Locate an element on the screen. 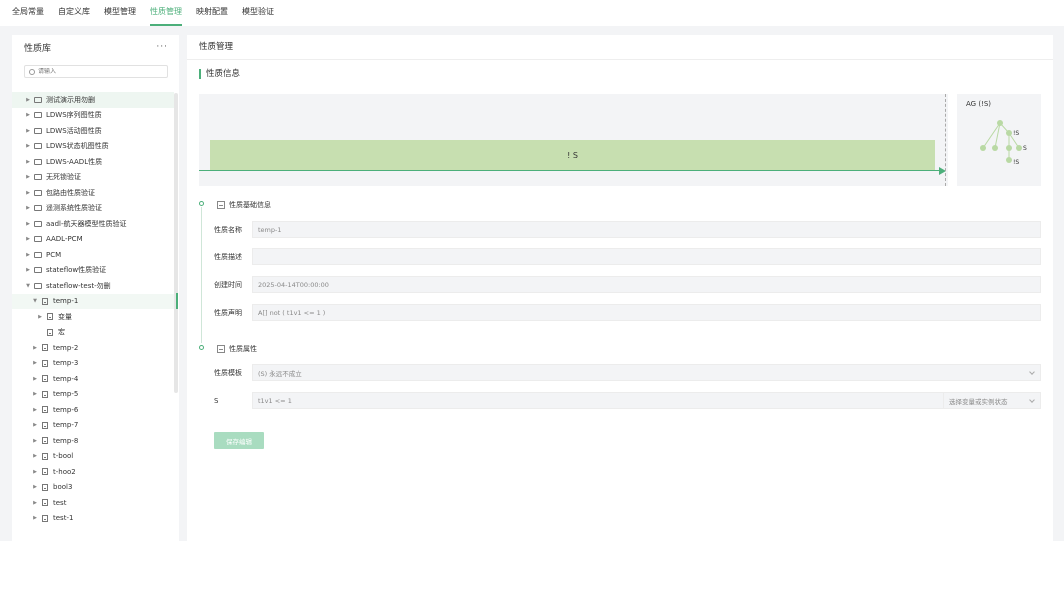 The width and height of the screenshot is (1064, 598). tree-item: ▶ AADL-PCM is located at coordinates (93, 240).